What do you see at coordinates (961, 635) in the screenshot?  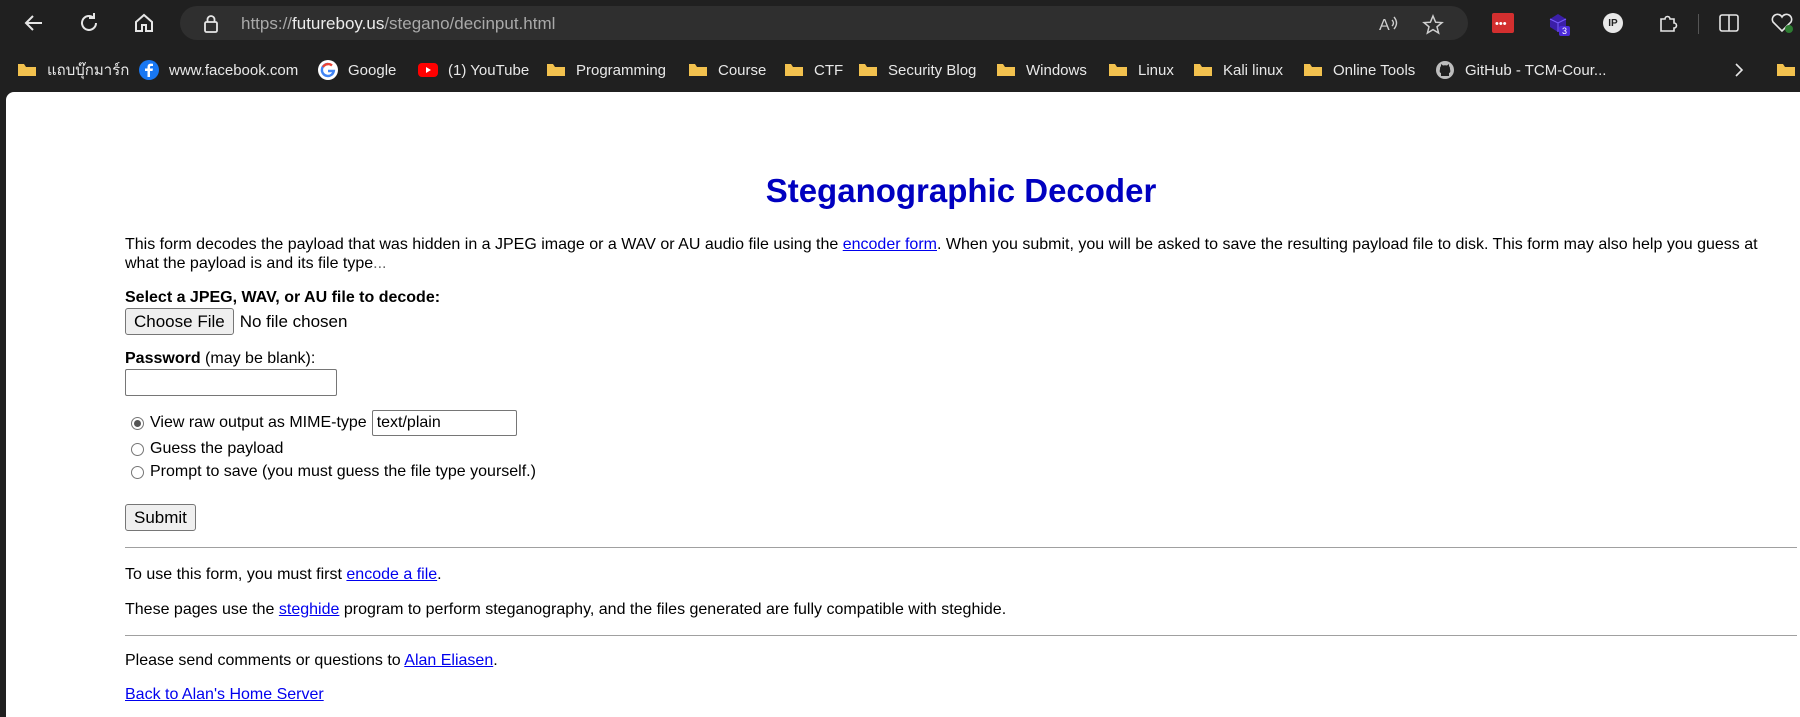 I see `divider` at bounding box center [961, 635].